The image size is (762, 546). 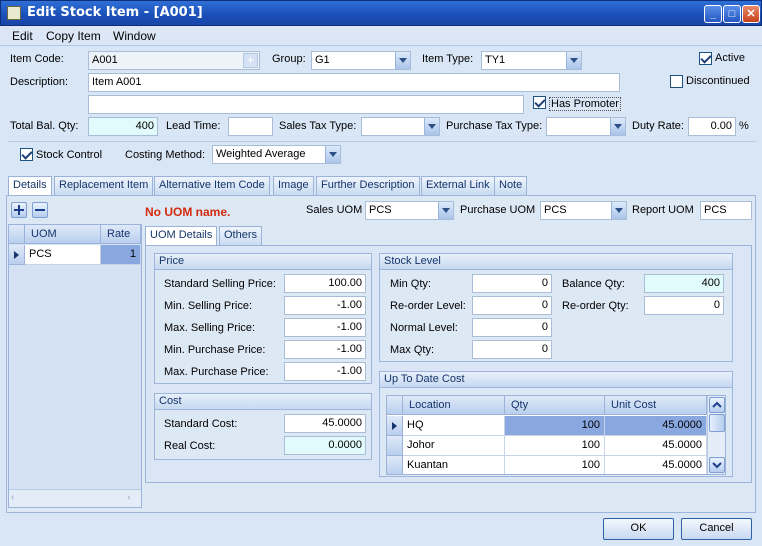 I want to click on menu-window: Window, so click(x=134, y=36).